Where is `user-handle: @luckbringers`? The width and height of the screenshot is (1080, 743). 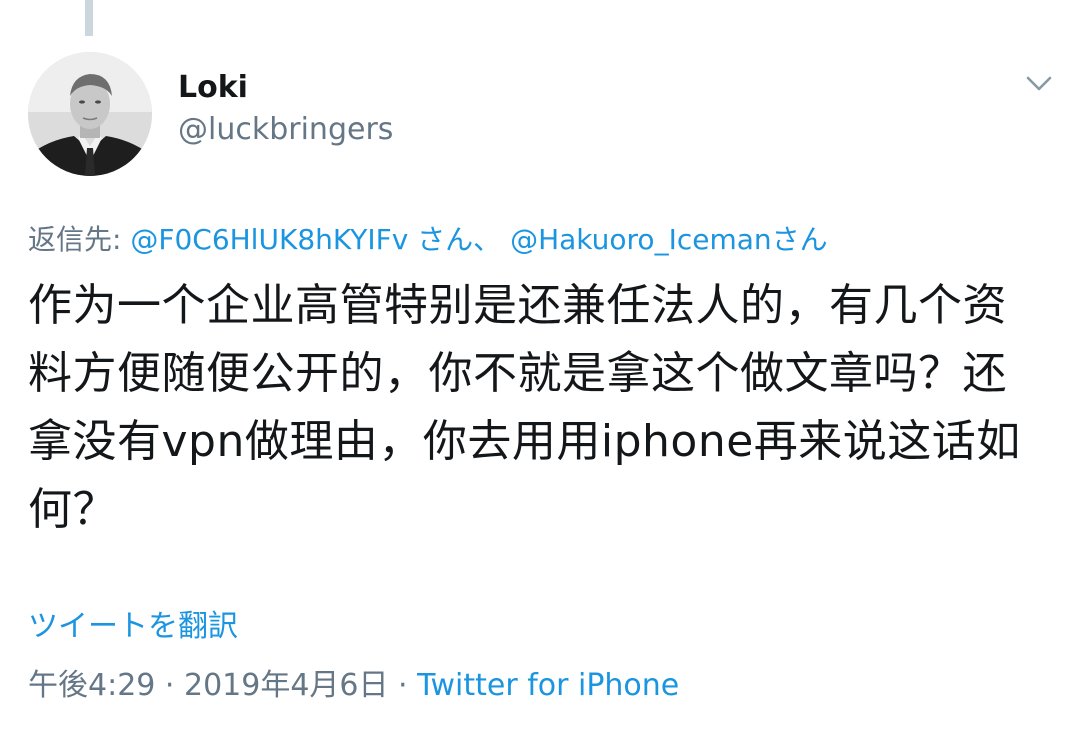 user-handle: @luckbringers is located at coordinates (285, 130).